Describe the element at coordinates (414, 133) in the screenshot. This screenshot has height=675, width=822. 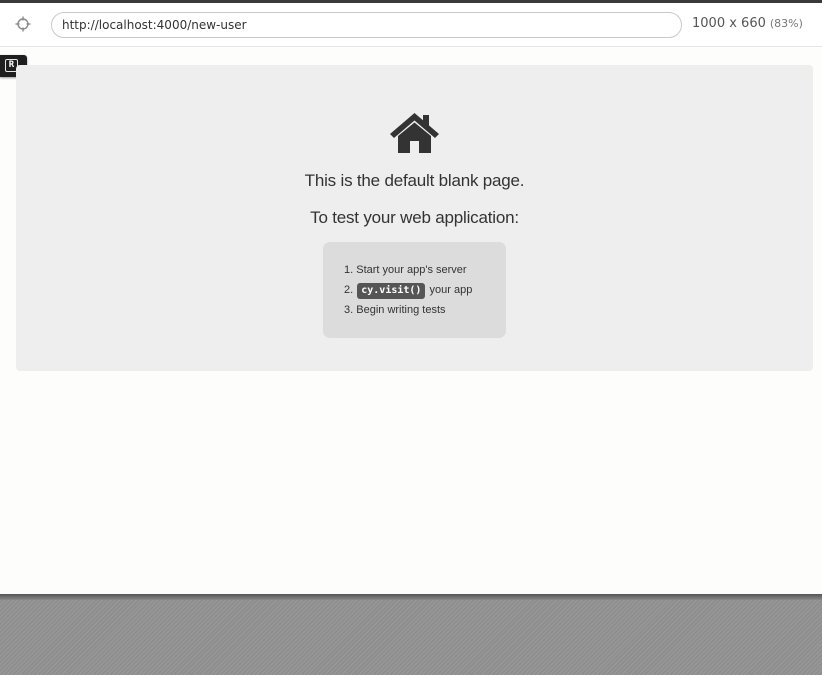
I see `home-icon` at that location.